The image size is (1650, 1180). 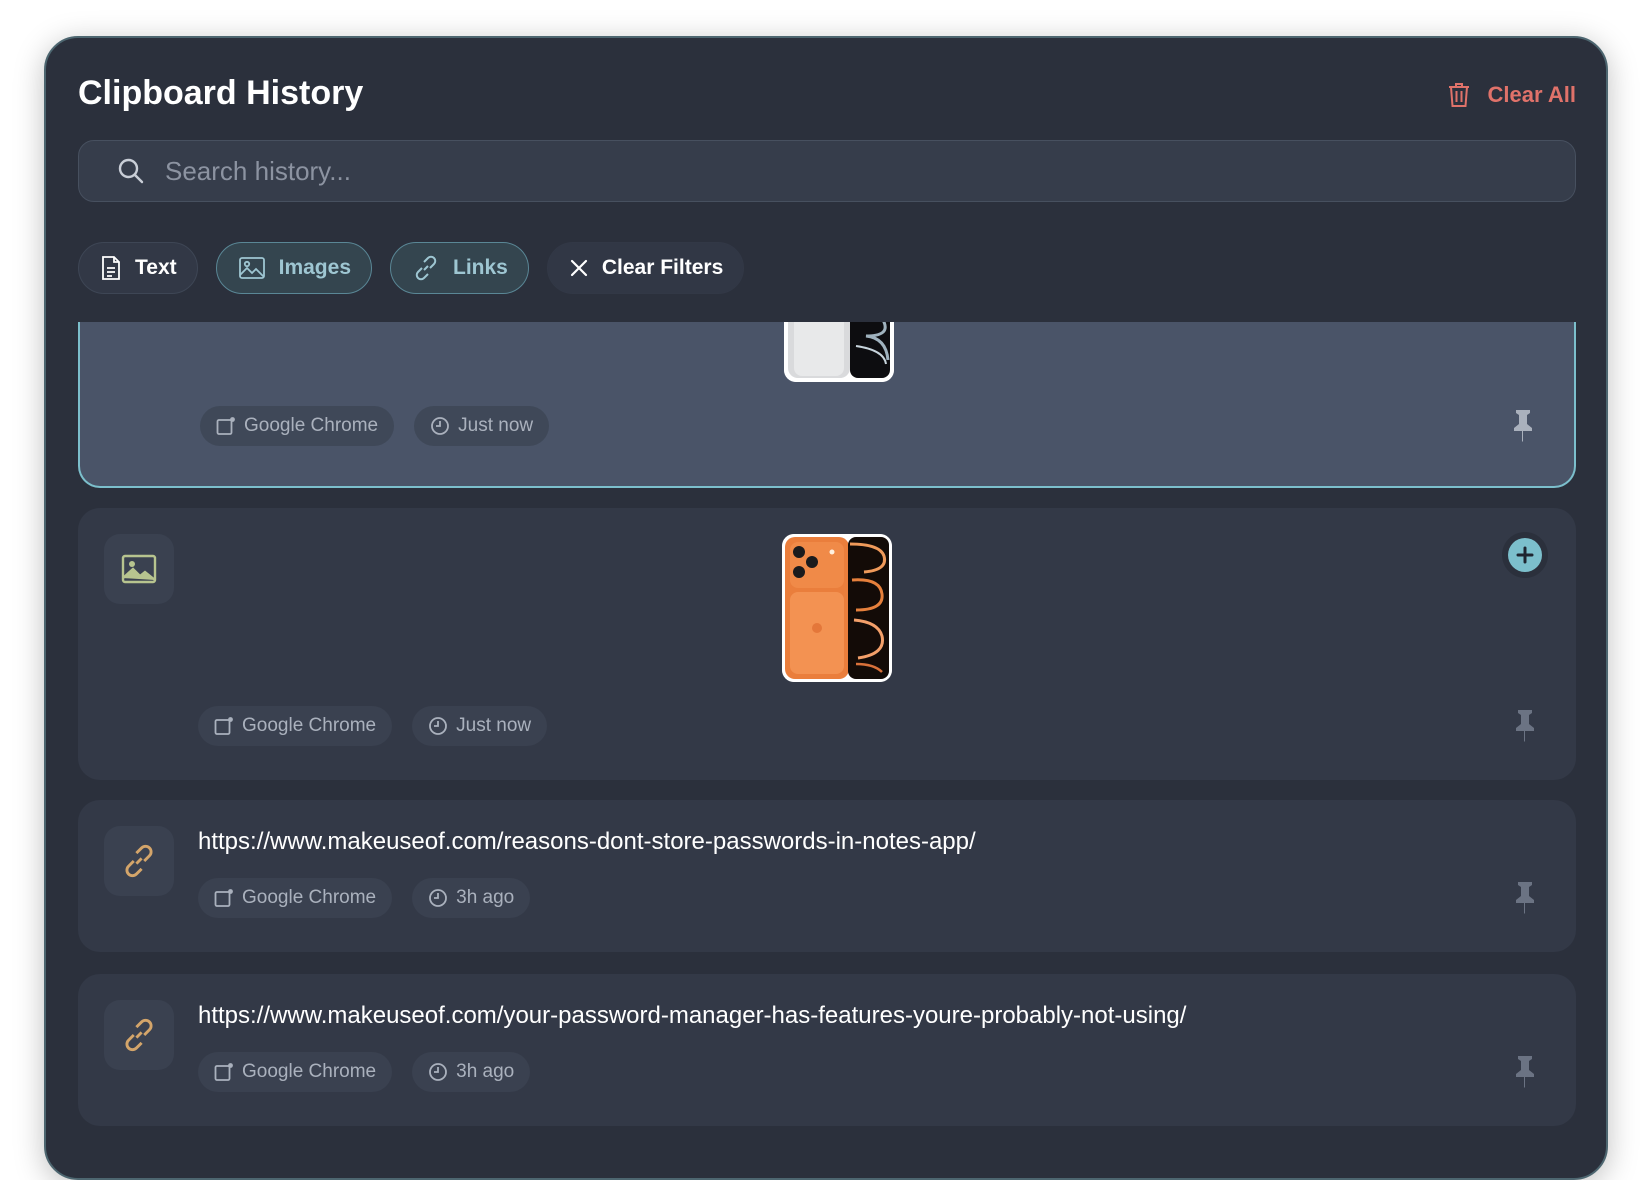 I want to click on document-icon, so click(x=111, y=268).